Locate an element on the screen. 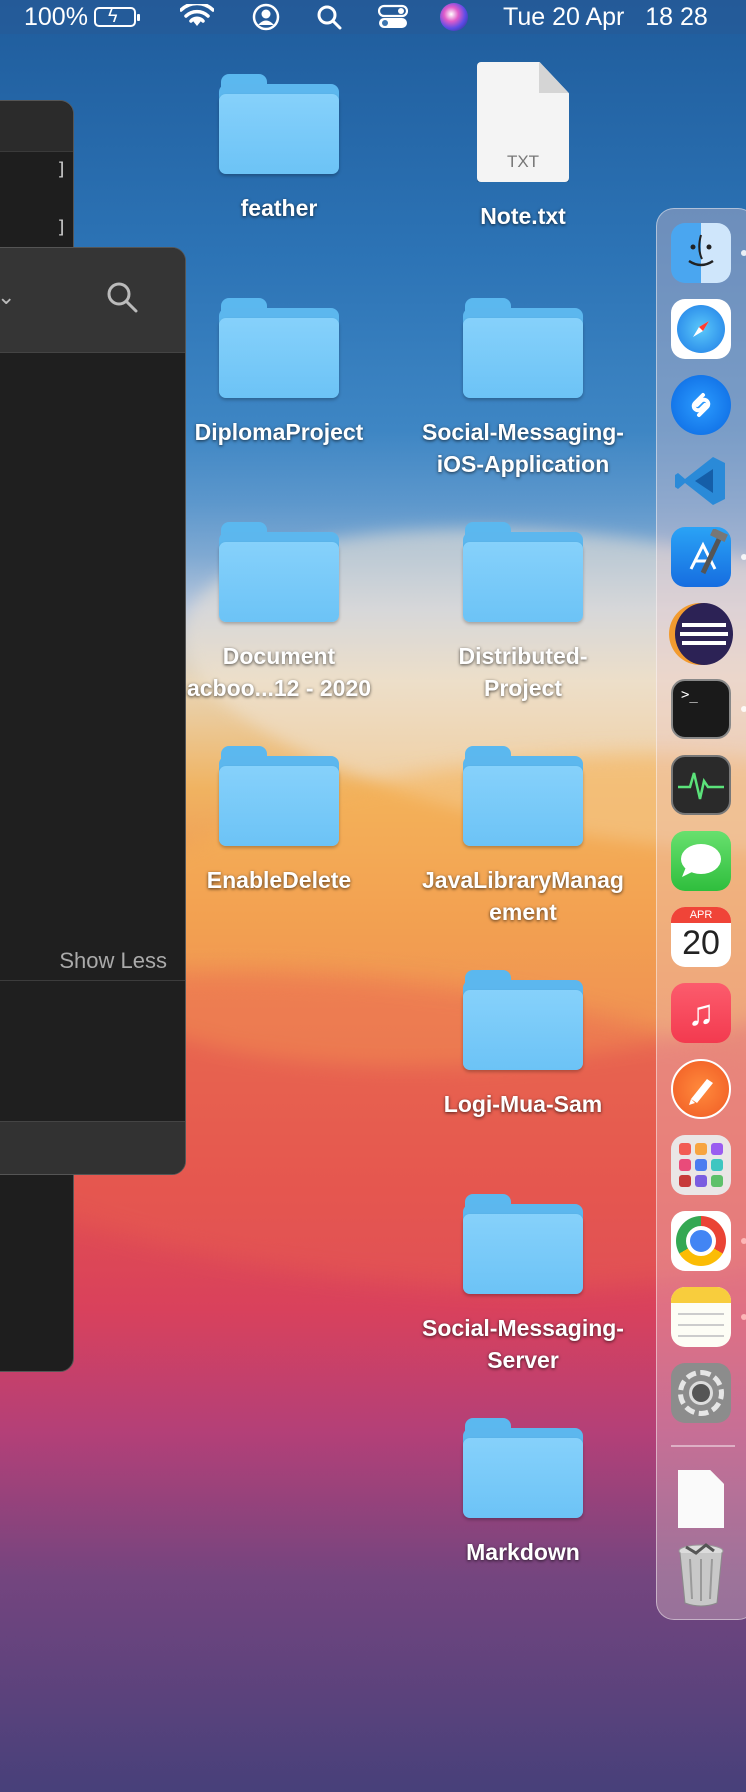 This screenshot has height=1792, width=746. window-footer is located at coordinates (92, 1147).